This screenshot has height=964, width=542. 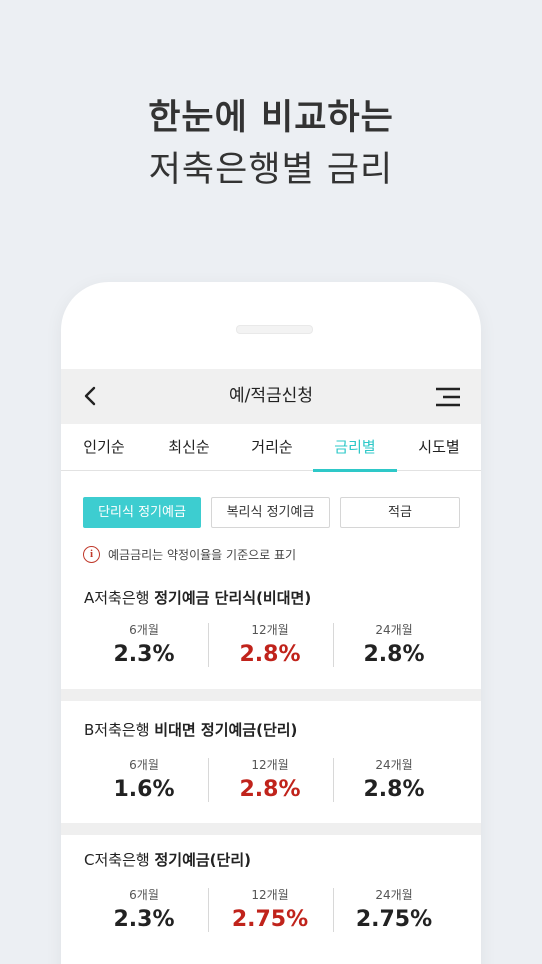 I want to click on app-bar: 예/적금신청, so click(x=271, y=396).